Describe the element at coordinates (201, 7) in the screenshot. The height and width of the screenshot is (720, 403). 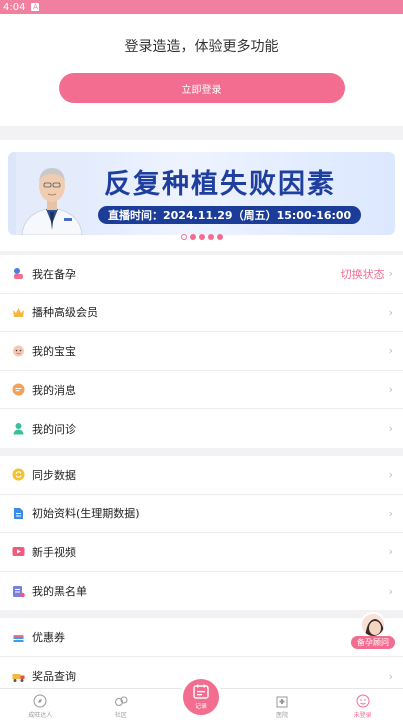
I see `status-bar: 4:04 A` at that location.